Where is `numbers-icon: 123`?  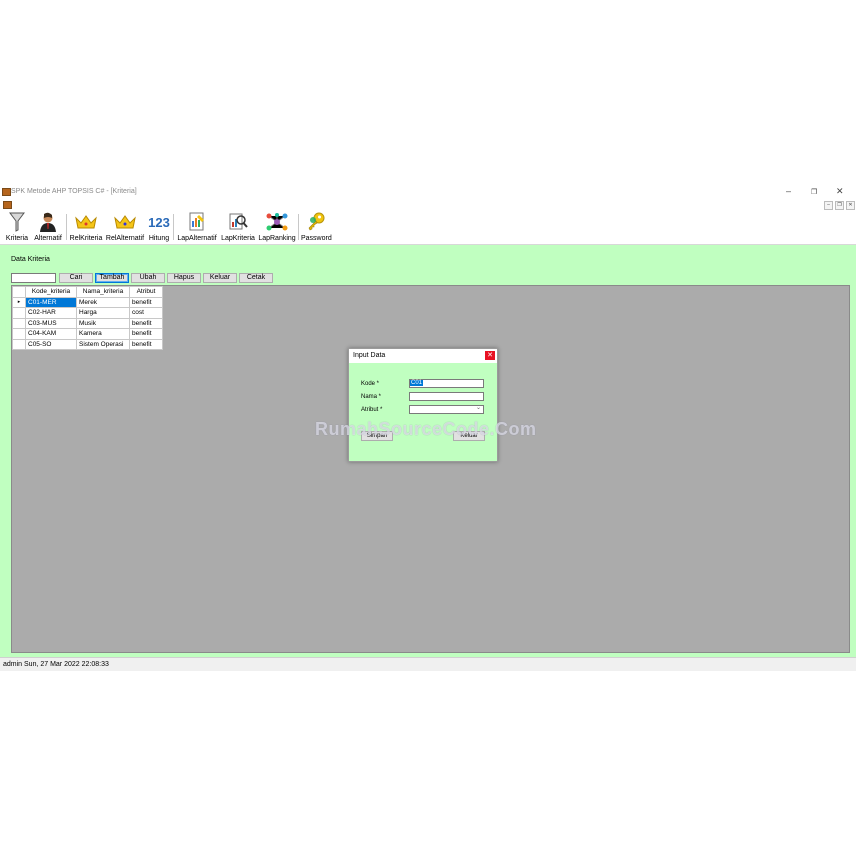
numbers-icon: 123 is located at coordinates (159, 222).